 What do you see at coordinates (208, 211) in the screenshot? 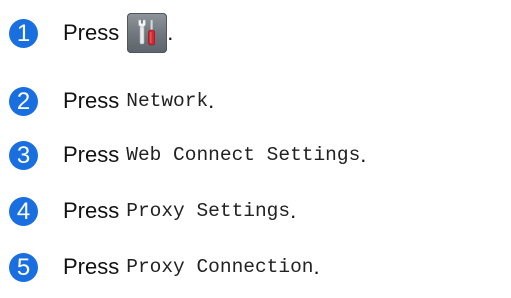
I see `proxy-settings-option: Proxy Settings` at bounding box center [208, 211].